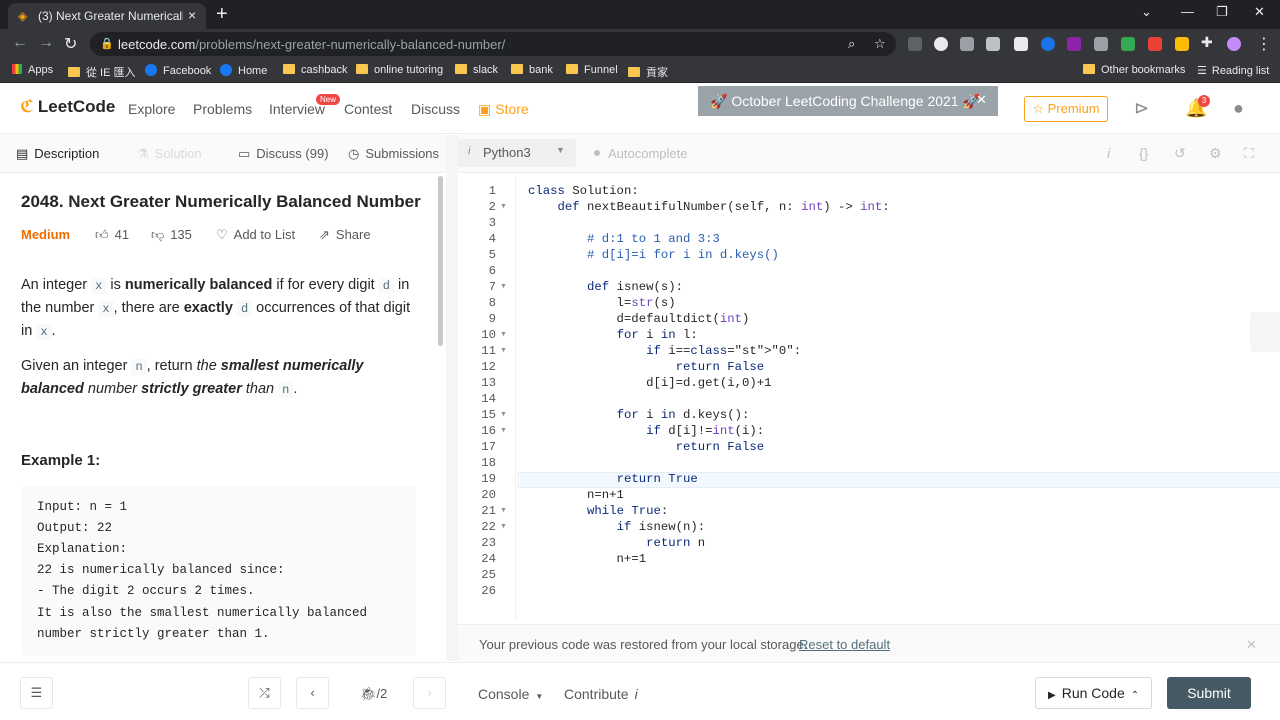 This screenshot has height=720, width=1280. Describe the element at coordinates (192, 15) in the screenshot. I see `close-tab-icon: ×` at that location.